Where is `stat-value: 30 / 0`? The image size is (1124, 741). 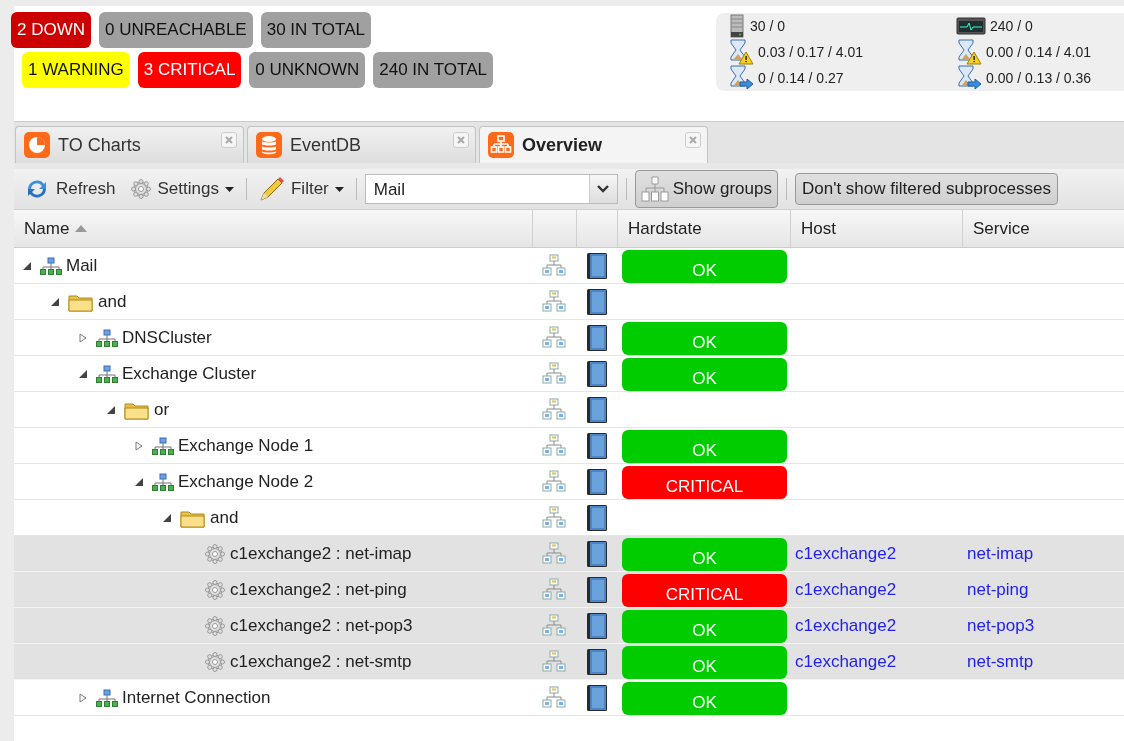
stat-value: 30 / 0 is located at coordinates (768, 26).